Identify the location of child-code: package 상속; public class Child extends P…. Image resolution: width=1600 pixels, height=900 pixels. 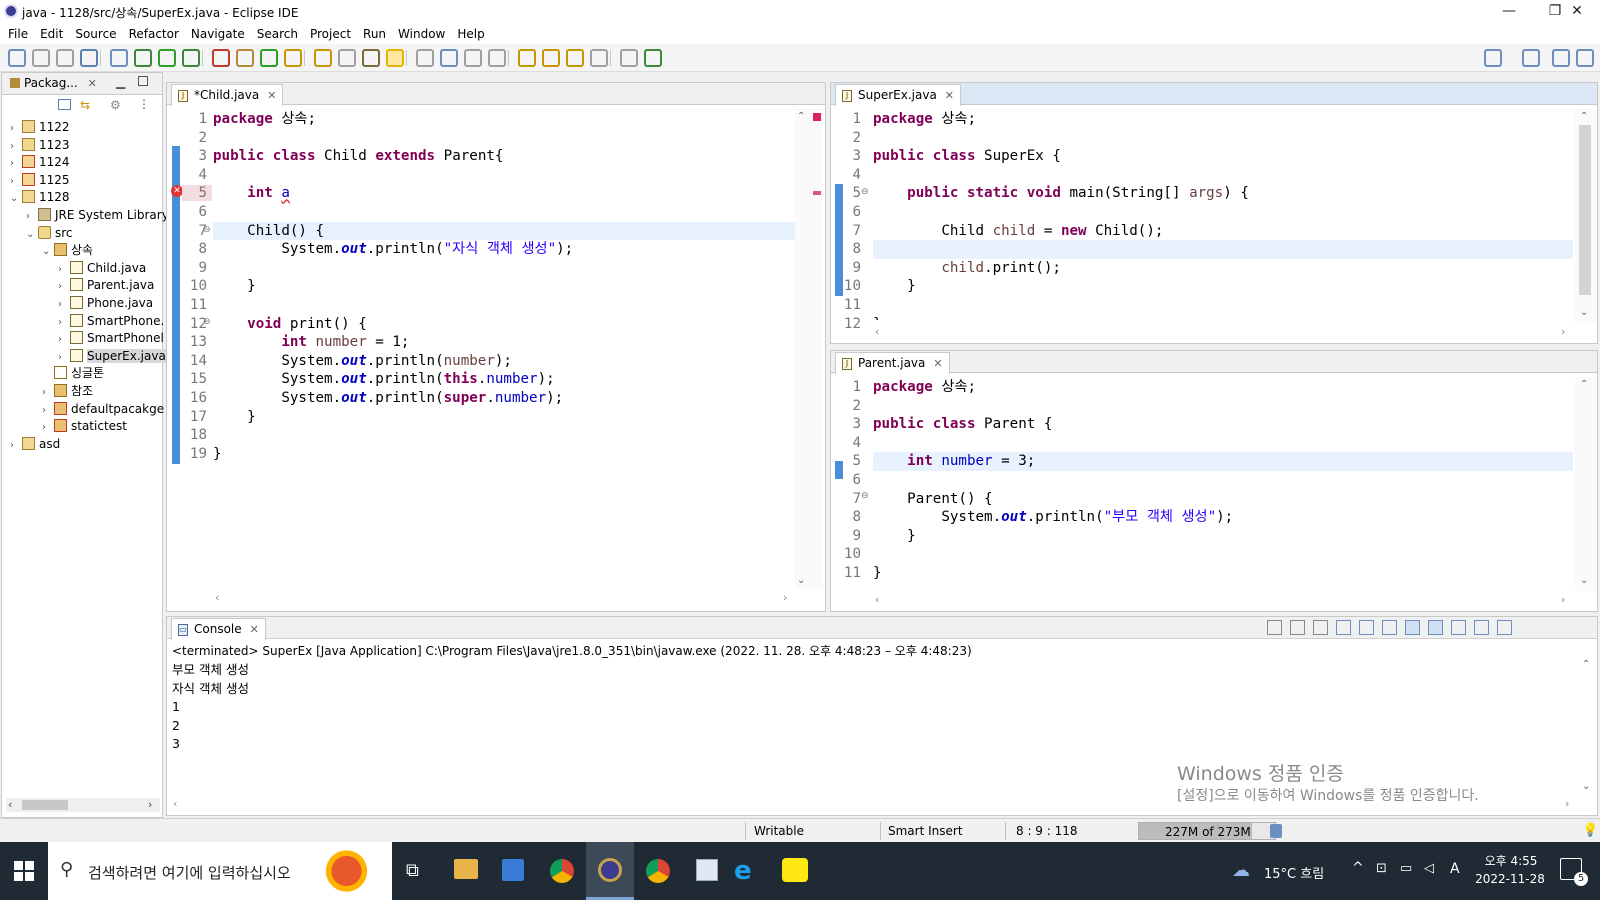
(504, 286).